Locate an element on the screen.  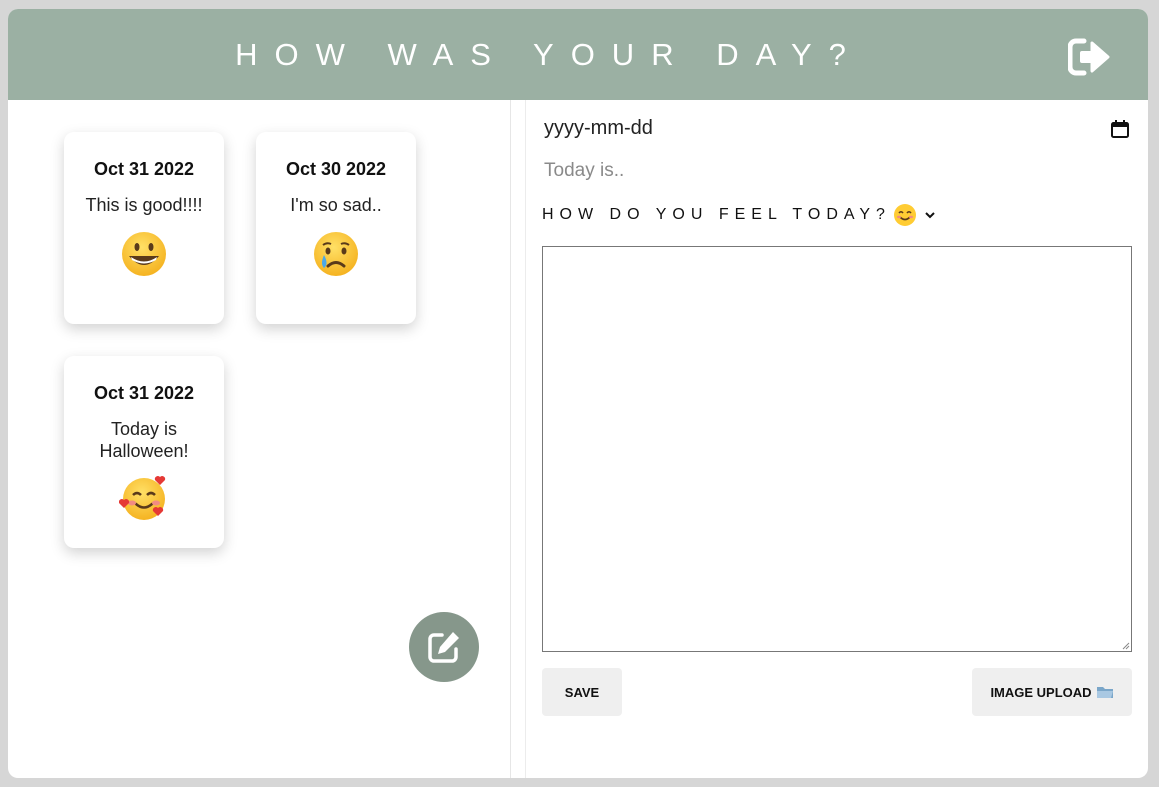
card-date: Oct 30 2022 is located at coordinates (336, 169).